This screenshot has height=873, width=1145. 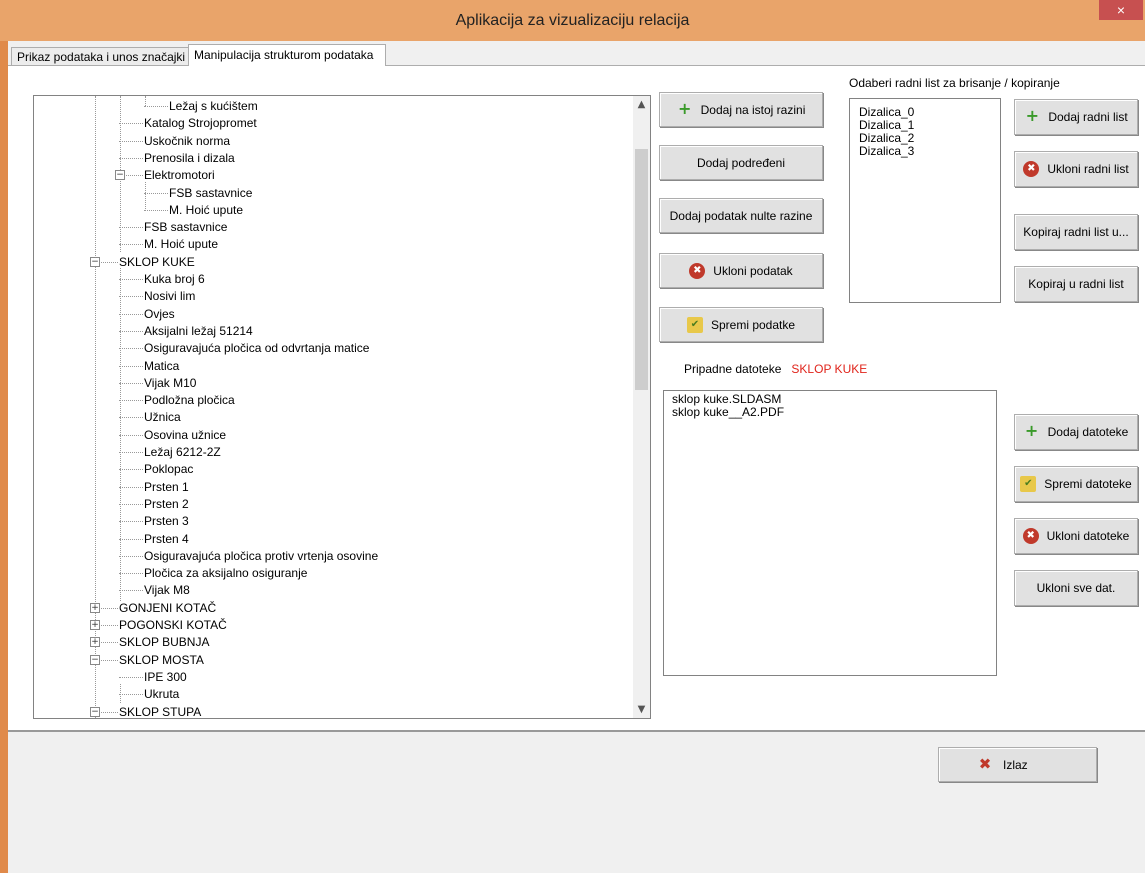 What do you see at coordinates (165, 677) in the screenshot?
I see `tree-node: IPE 300` at bounding box center [165, 677].